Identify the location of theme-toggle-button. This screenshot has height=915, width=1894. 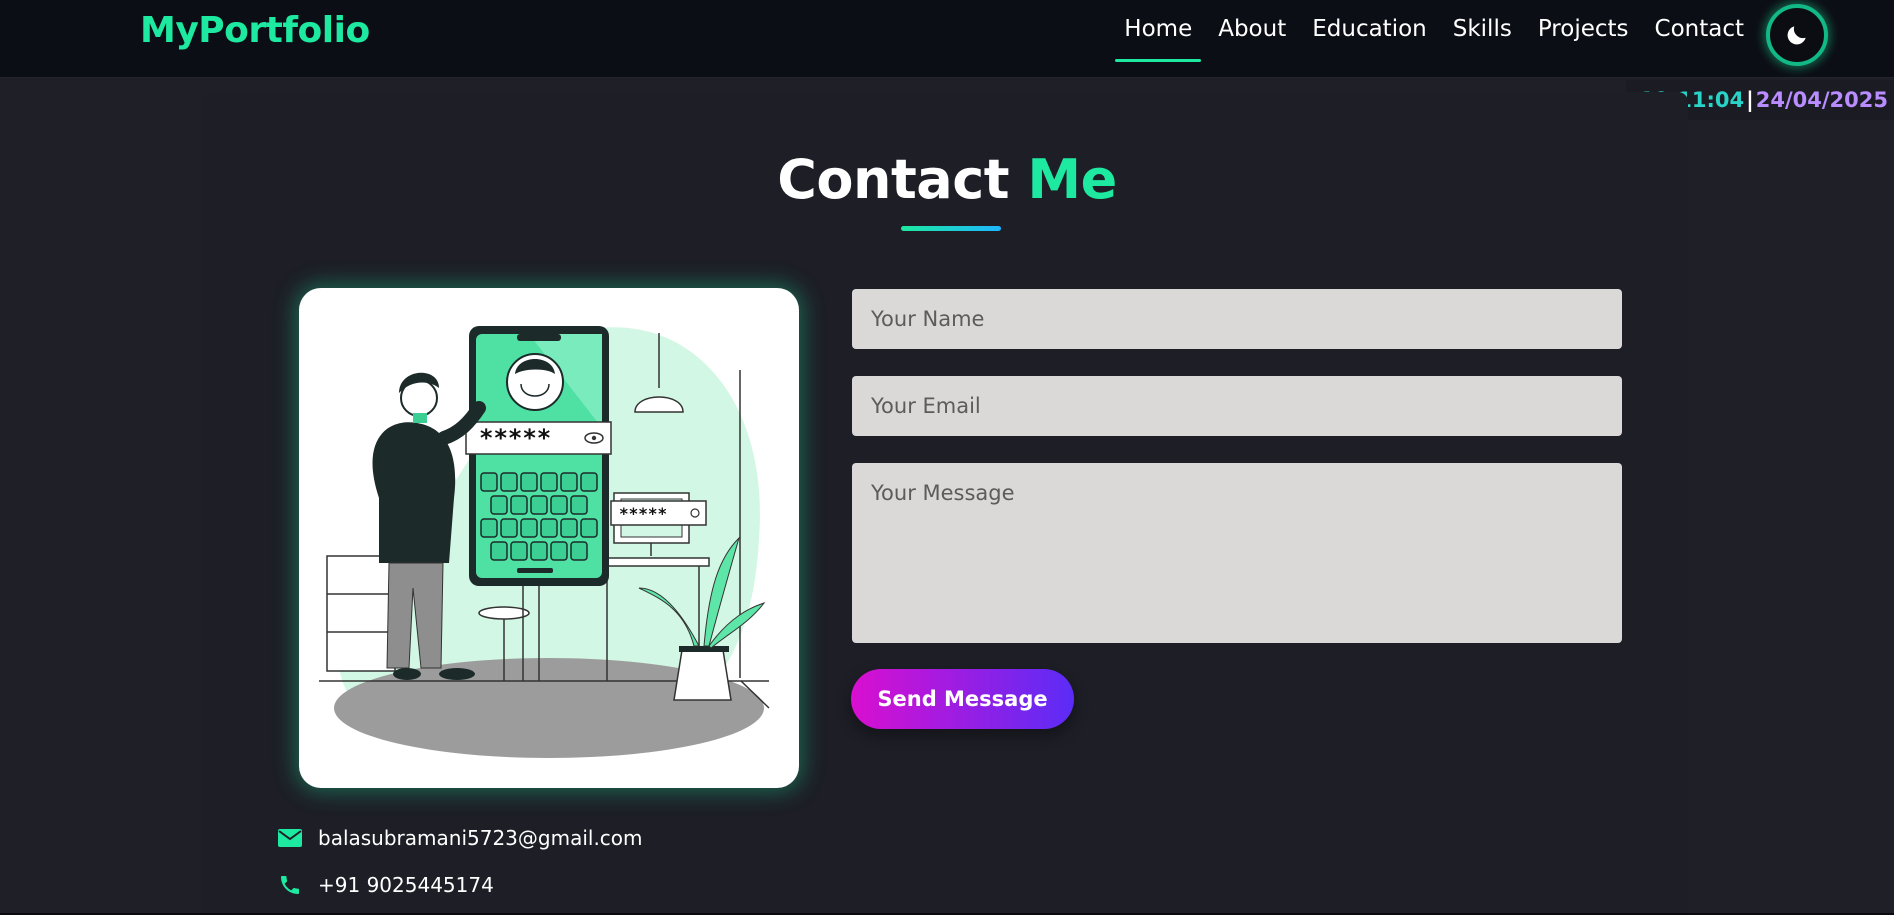
(1797, 35).